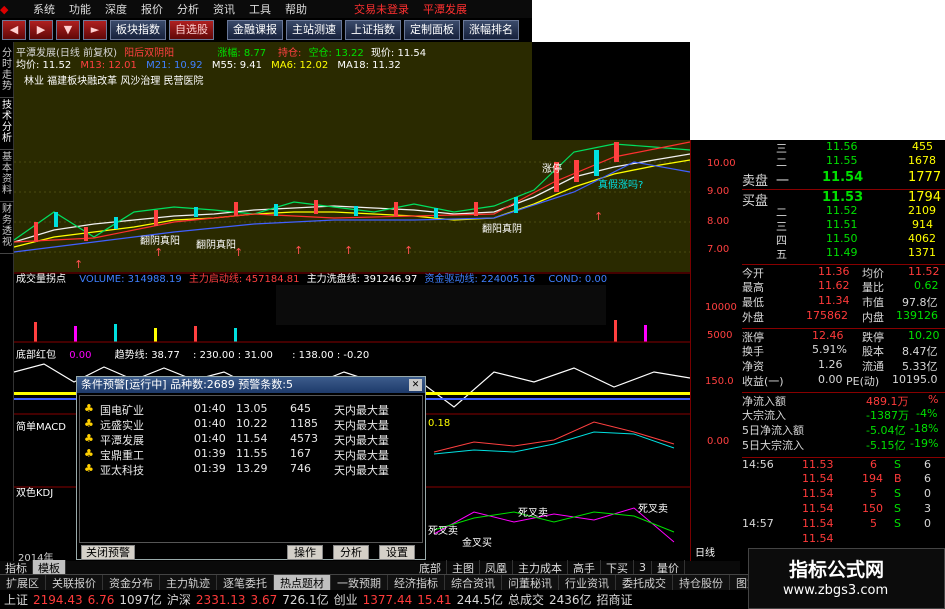 Image resolution: width=945 pixels, height=609 pixels. Describe the element at coordinates (249, 439) in the screenshot. I see `alert-row: ♣ 平潭发展 01:40 11.54 4573 天内最大量` at that location.